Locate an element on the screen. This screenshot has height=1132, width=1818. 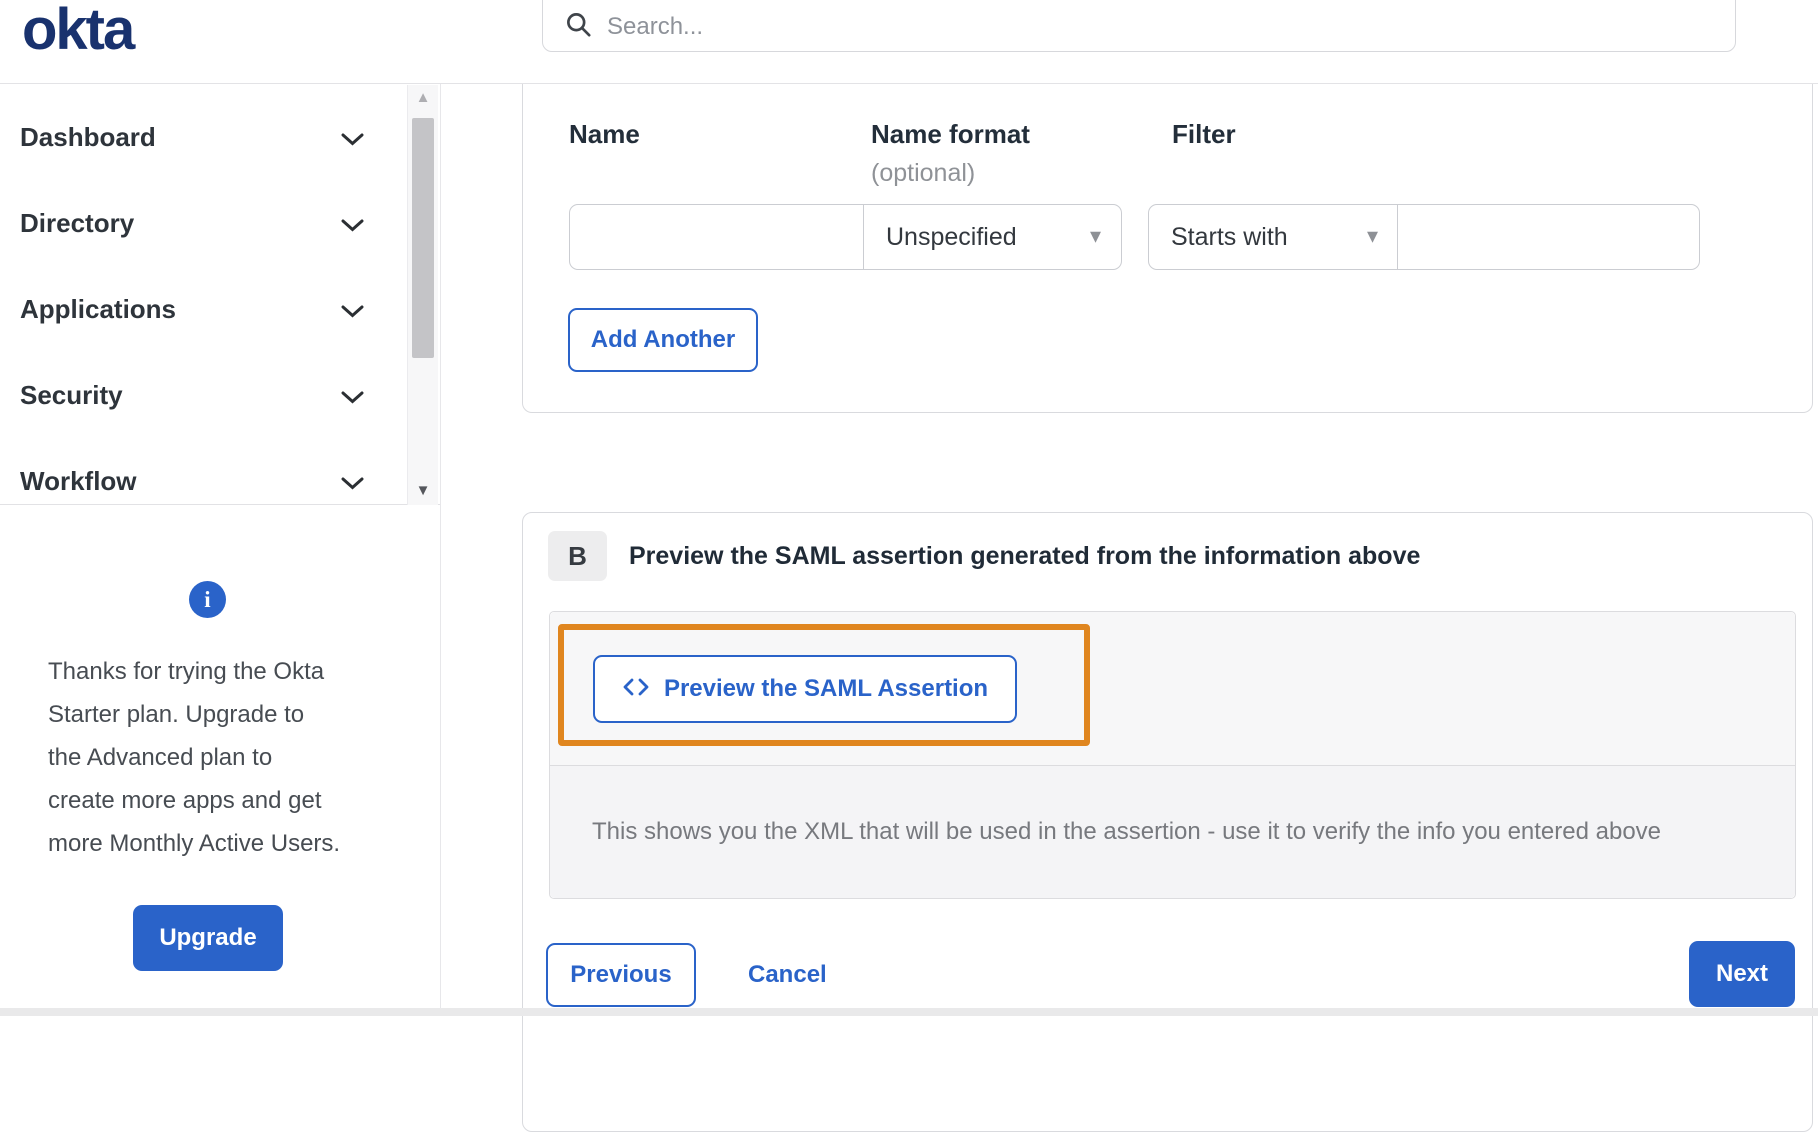
name-format-select: Unspecified ▾ is located at coordinates (992, 237).